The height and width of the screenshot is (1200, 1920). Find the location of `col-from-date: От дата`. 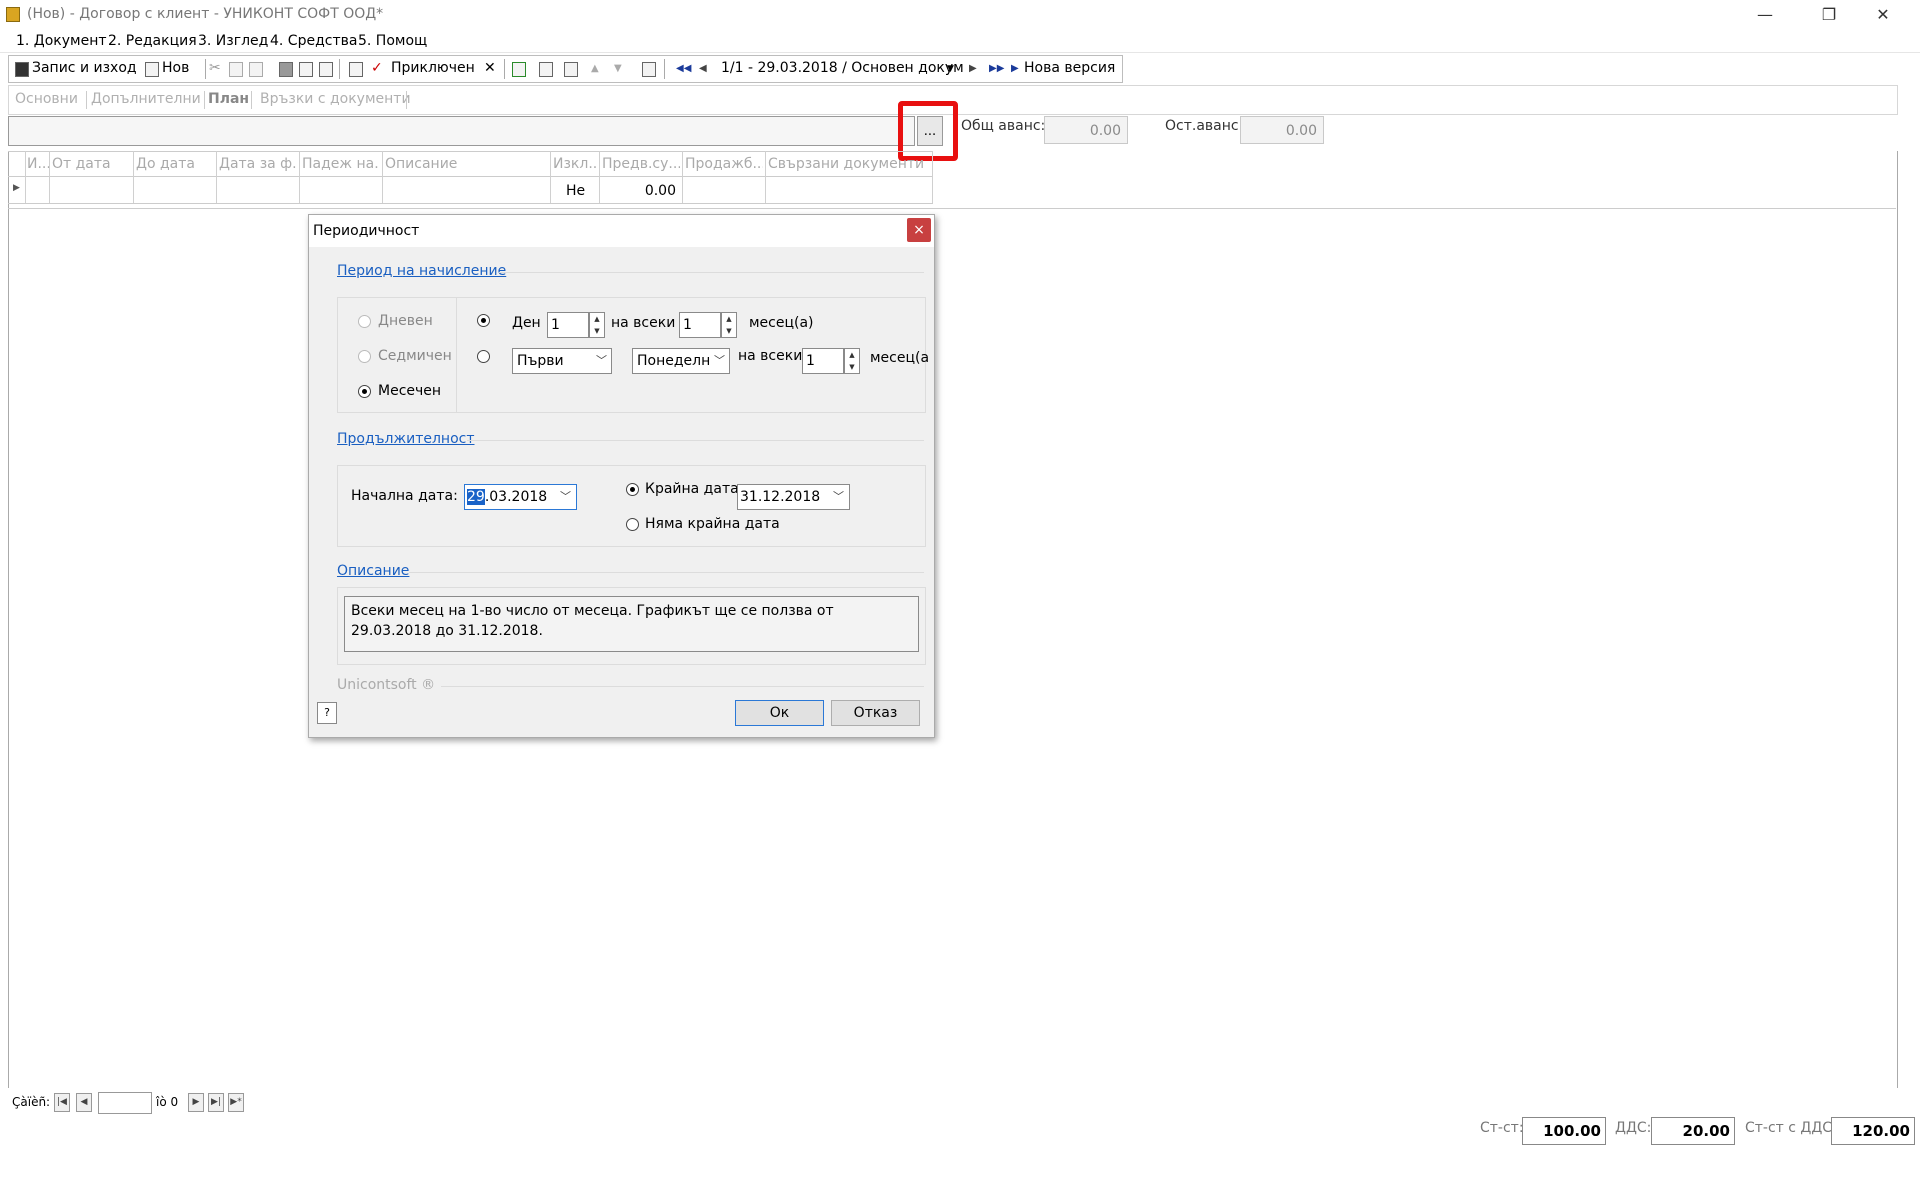

col-from-date: От дата is located at coordinates (91, 164).